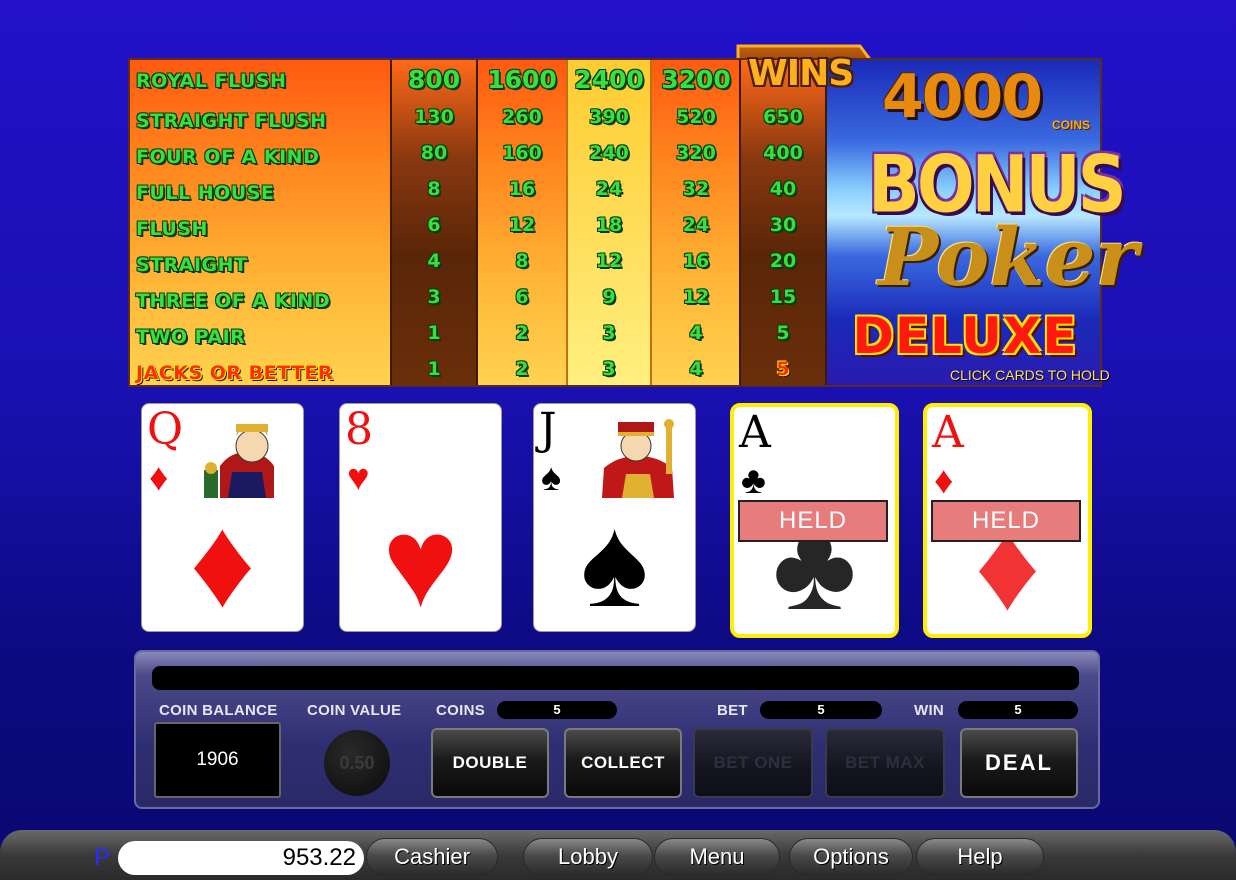 The height and width of the screenshot is (880, 1236). Describe the element at coordinates (696, 117) in the screenshot. I see `pay-cell: 520` at that location.